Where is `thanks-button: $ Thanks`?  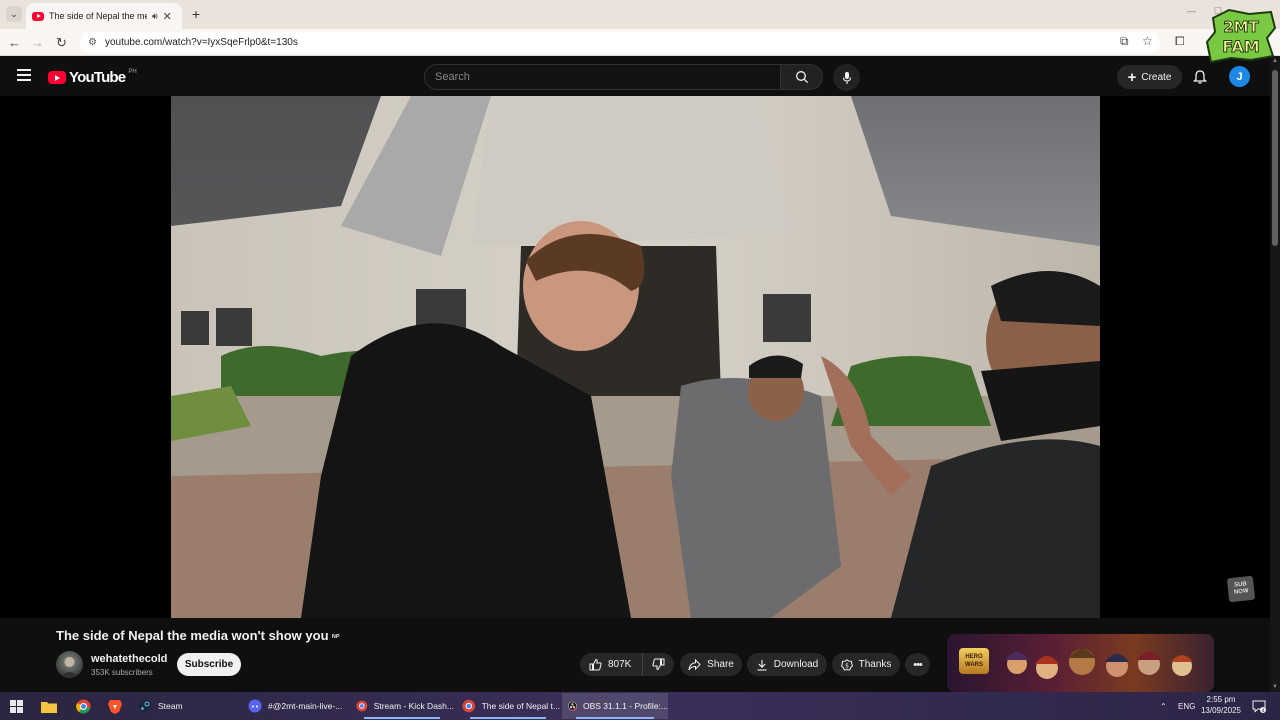
thanks-button: $ Thanks is located at coordinates (866, 664).